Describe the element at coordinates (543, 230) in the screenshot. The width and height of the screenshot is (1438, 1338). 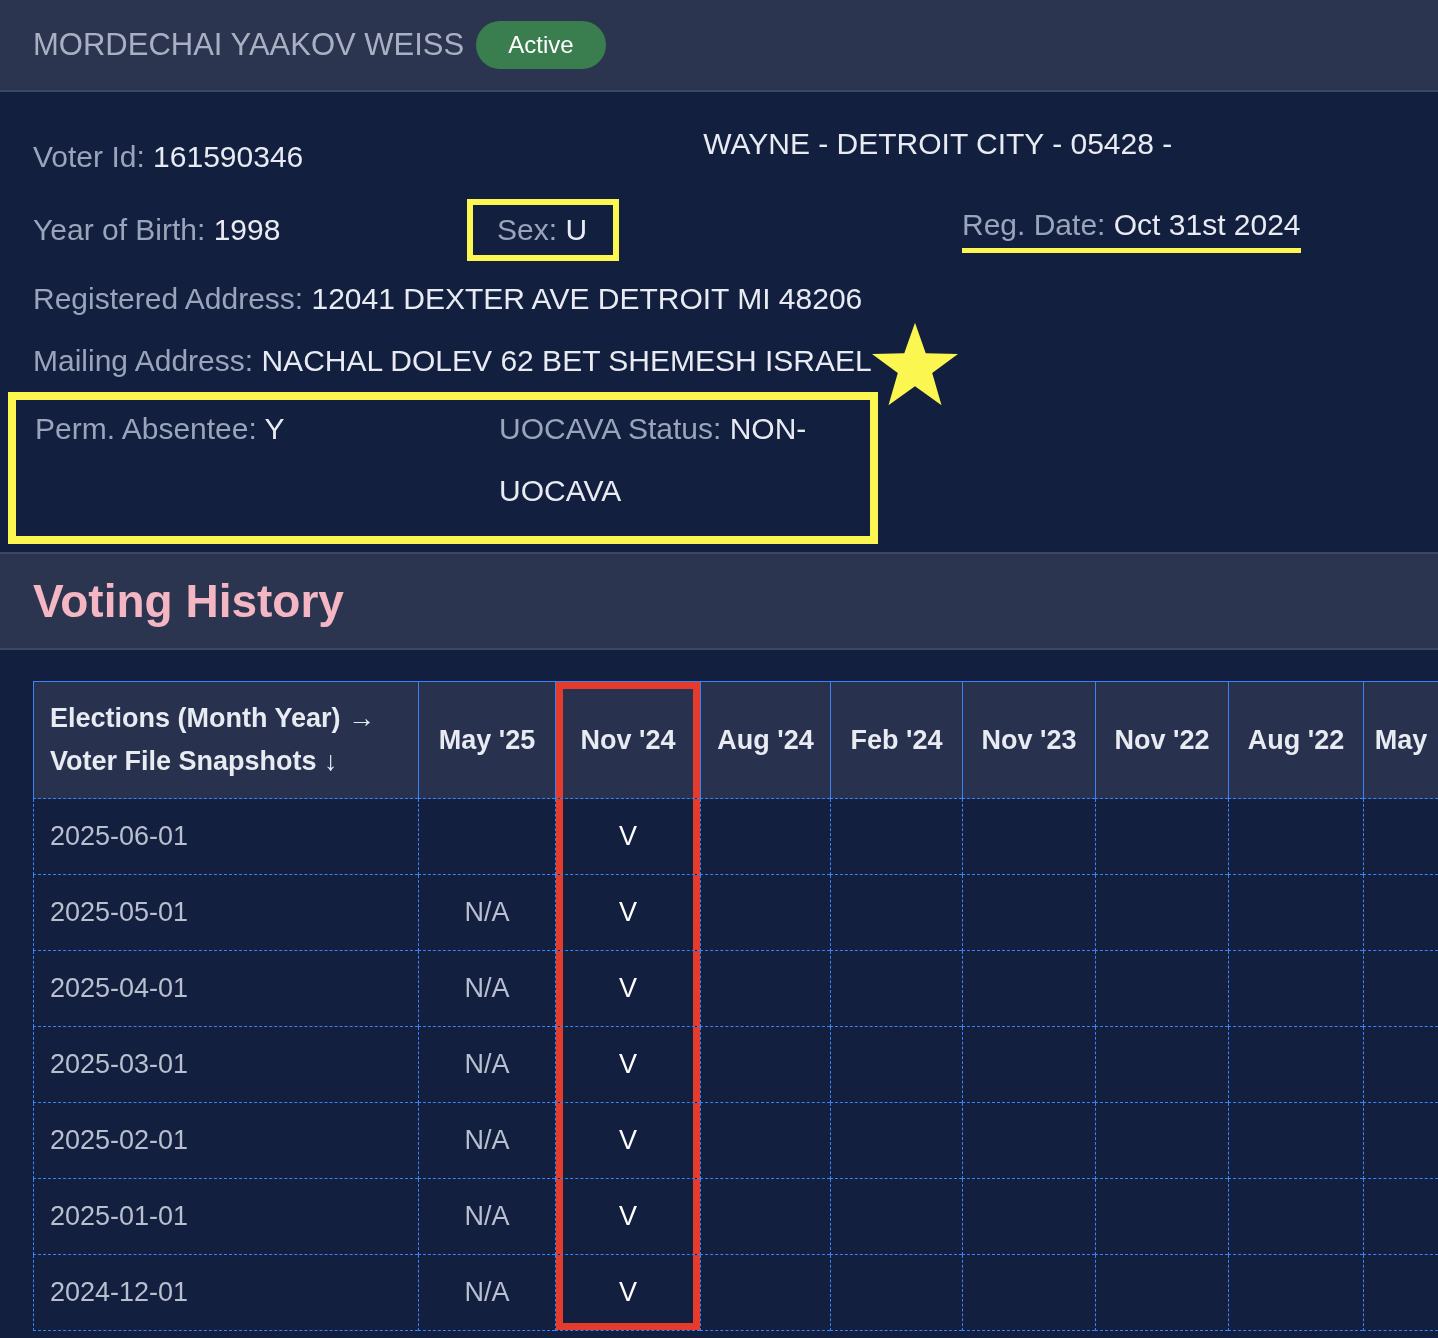
I see `sex-field: Sex: U` at that location.